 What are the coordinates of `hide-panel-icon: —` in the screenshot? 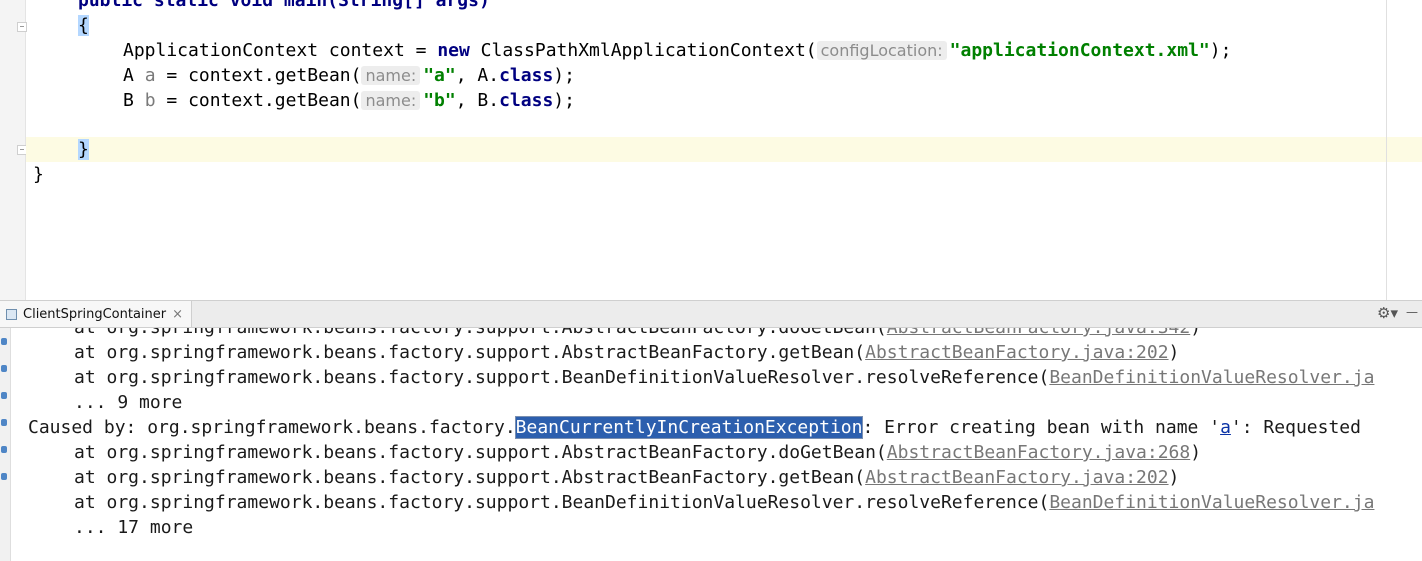 It's located at (1412, 312).